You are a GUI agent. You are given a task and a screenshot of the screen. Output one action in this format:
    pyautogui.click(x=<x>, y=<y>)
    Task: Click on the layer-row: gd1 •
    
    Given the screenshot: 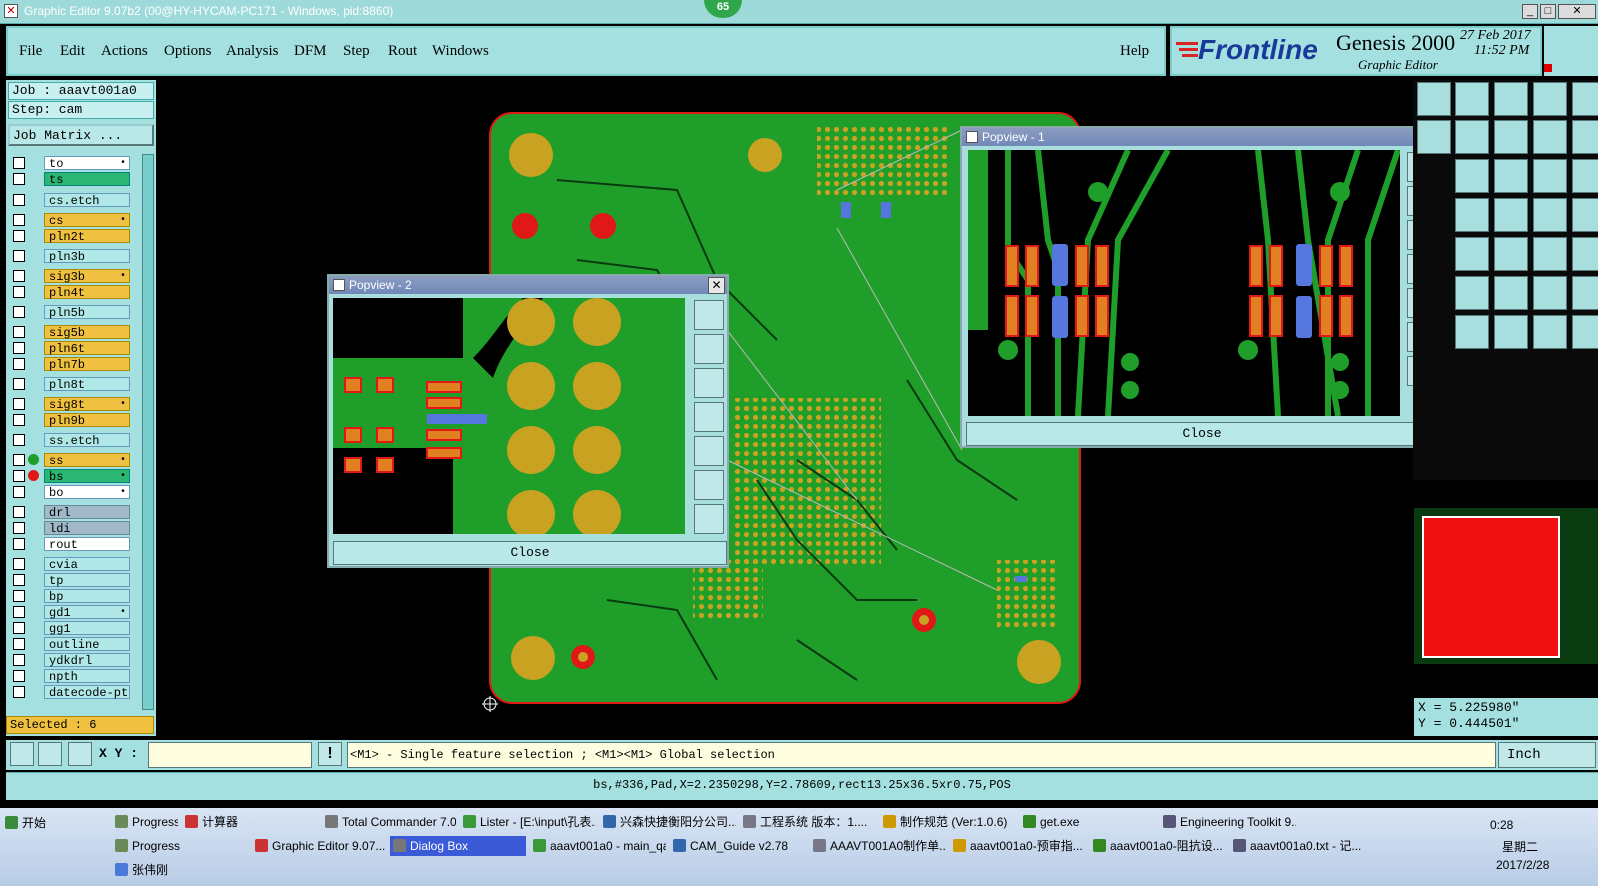 What is the action you would take?
    pyautogui.click(x=70, y=612)
    